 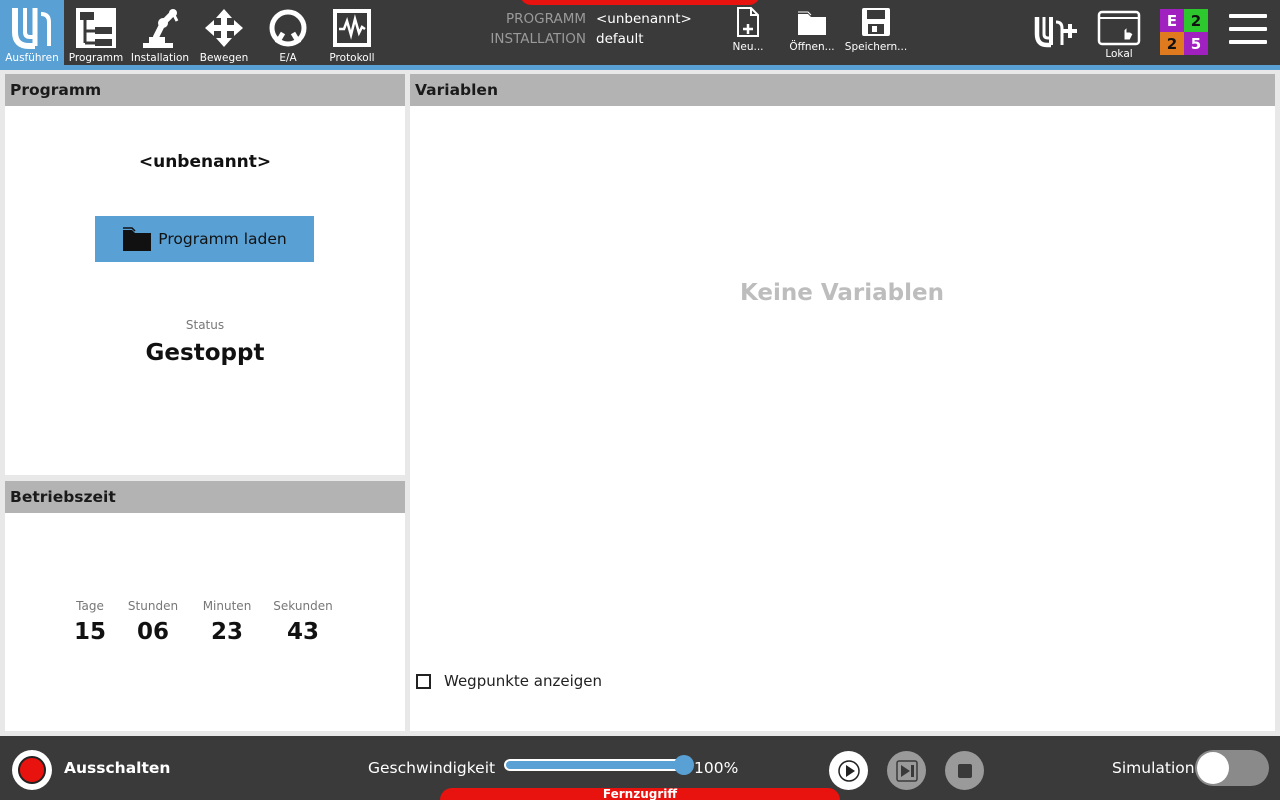 What do you see at coordinates (224, 58) in the screenshot?
I see `tab-move-label: Bewegen` at bounding box center [224, 58].